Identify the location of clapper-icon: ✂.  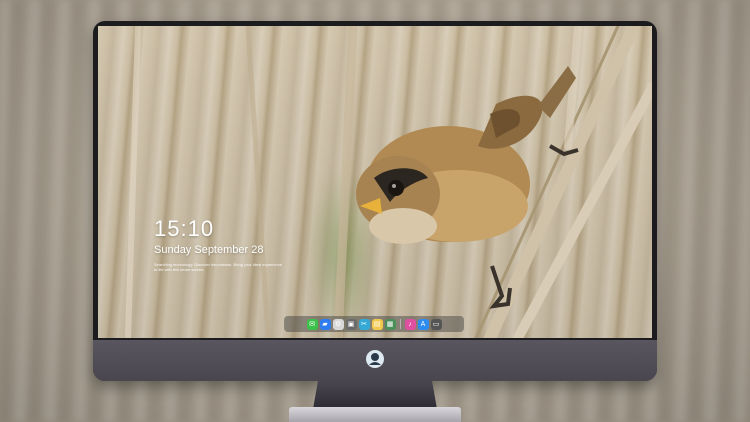
(364, 324).